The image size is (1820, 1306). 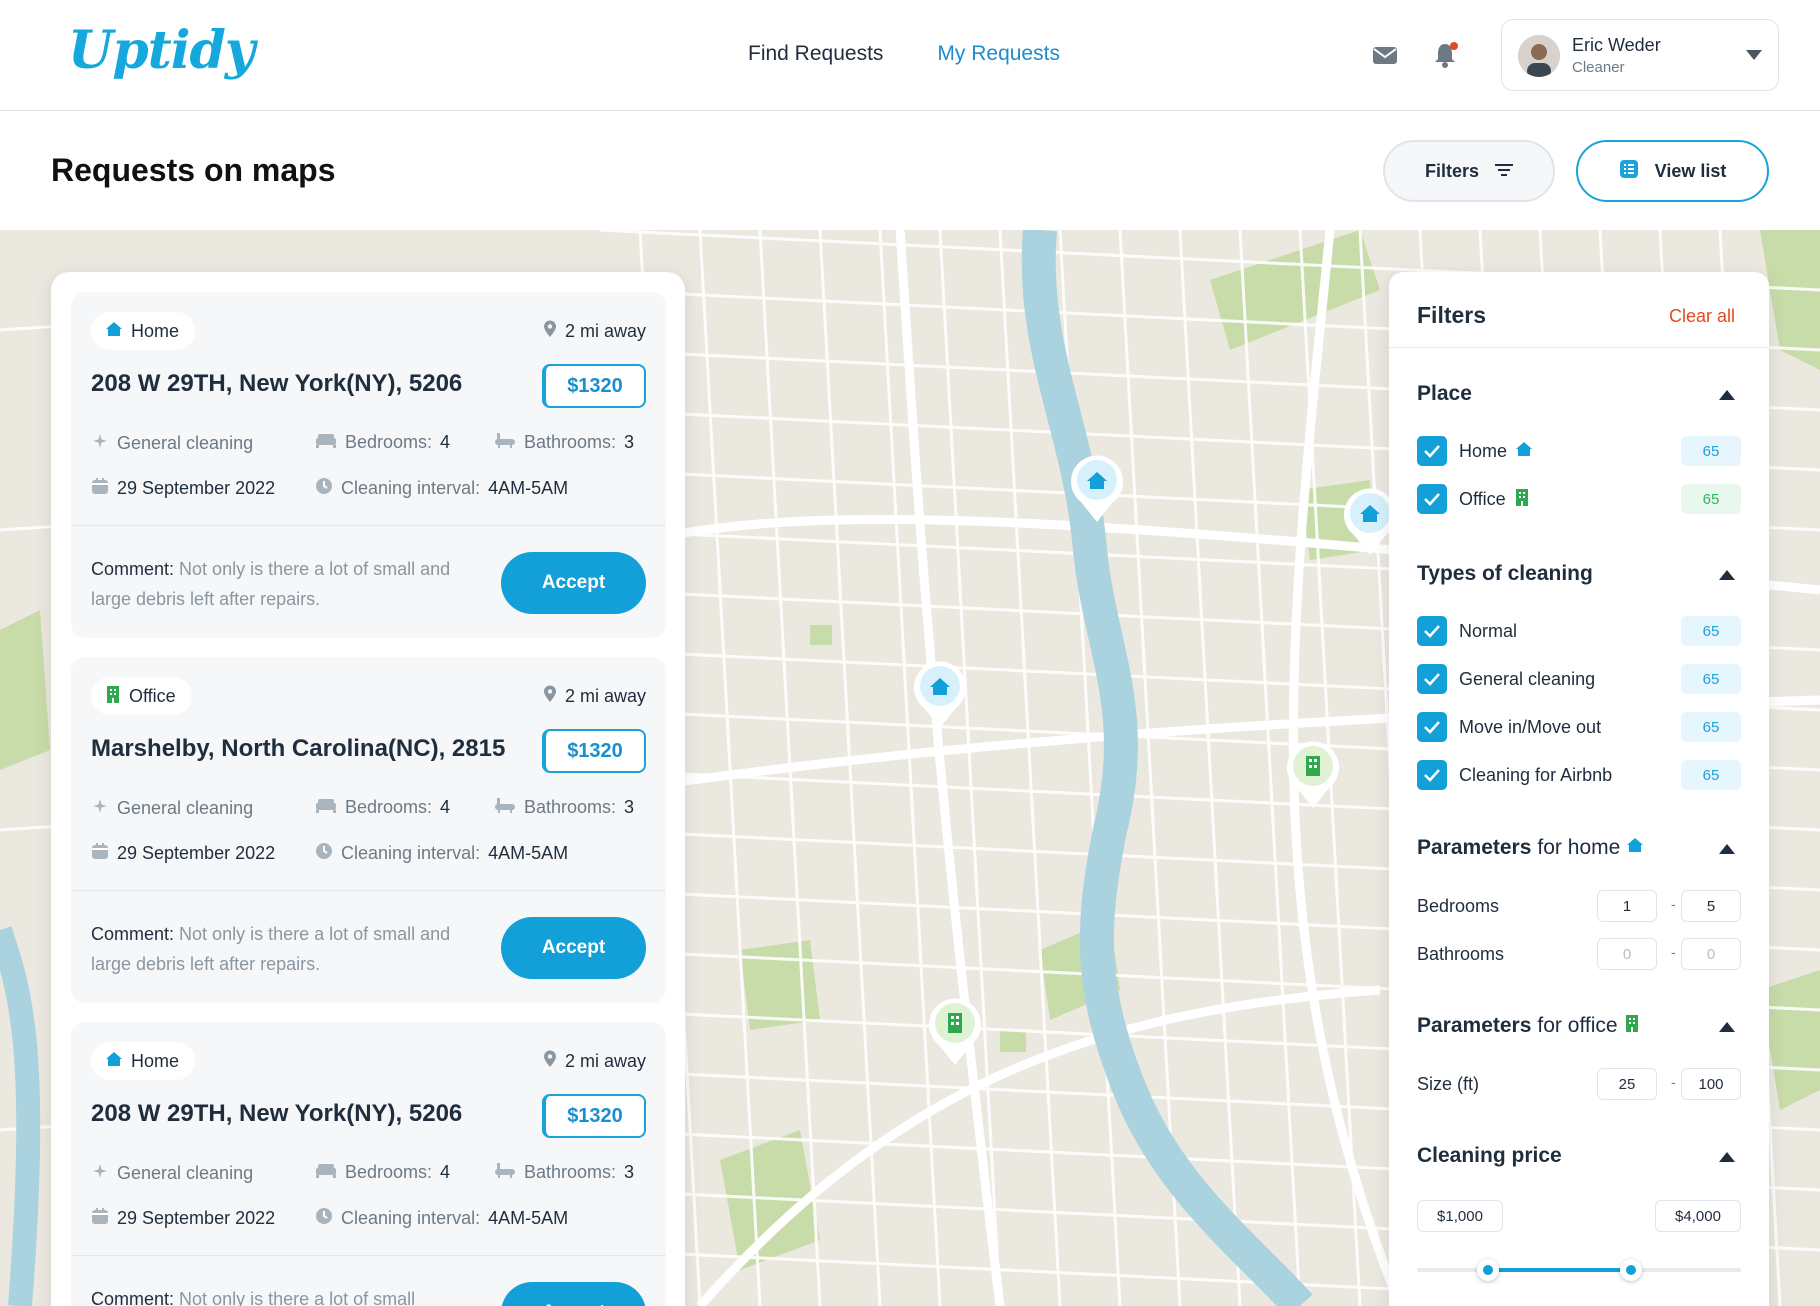 I want to click on bathrooms-range-label: Bathrooms, so click(x=1461, y=954).